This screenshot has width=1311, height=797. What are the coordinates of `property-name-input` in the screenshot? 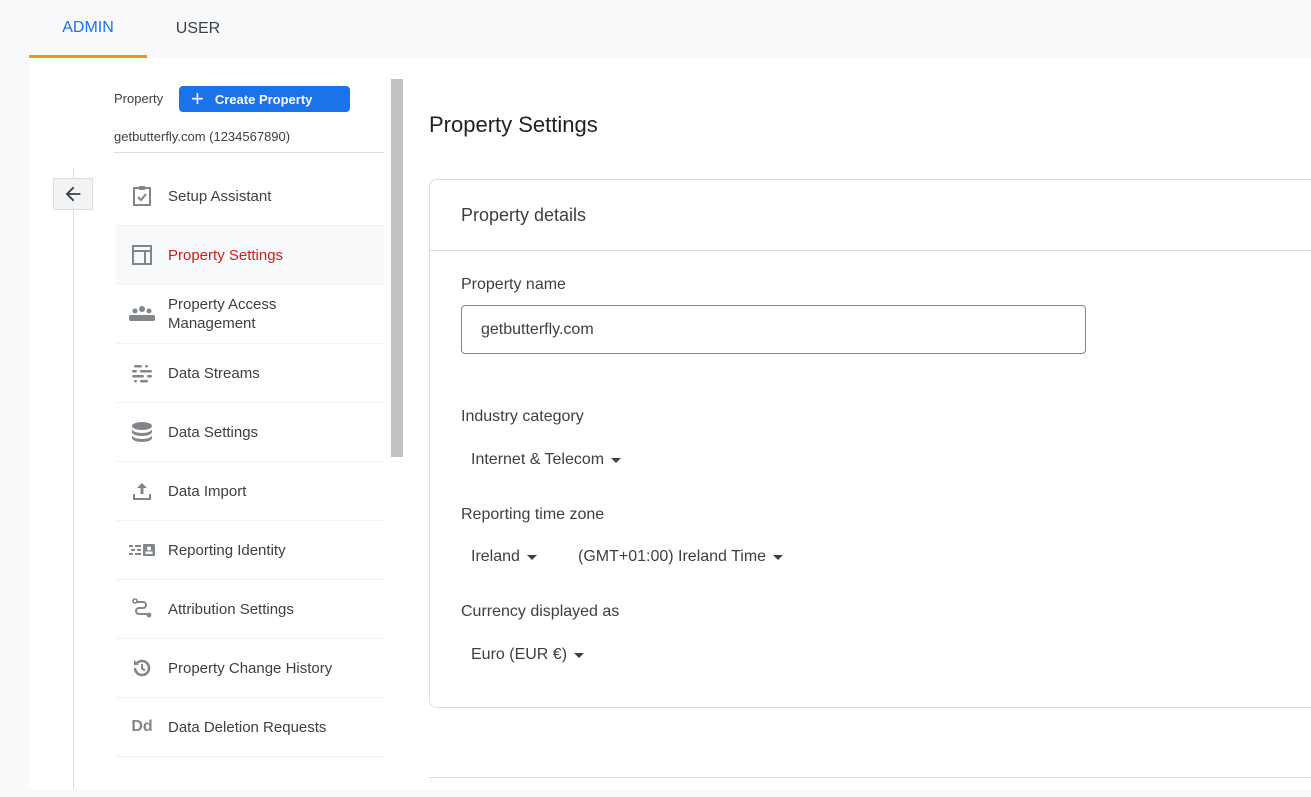 It's located at (773, 329).